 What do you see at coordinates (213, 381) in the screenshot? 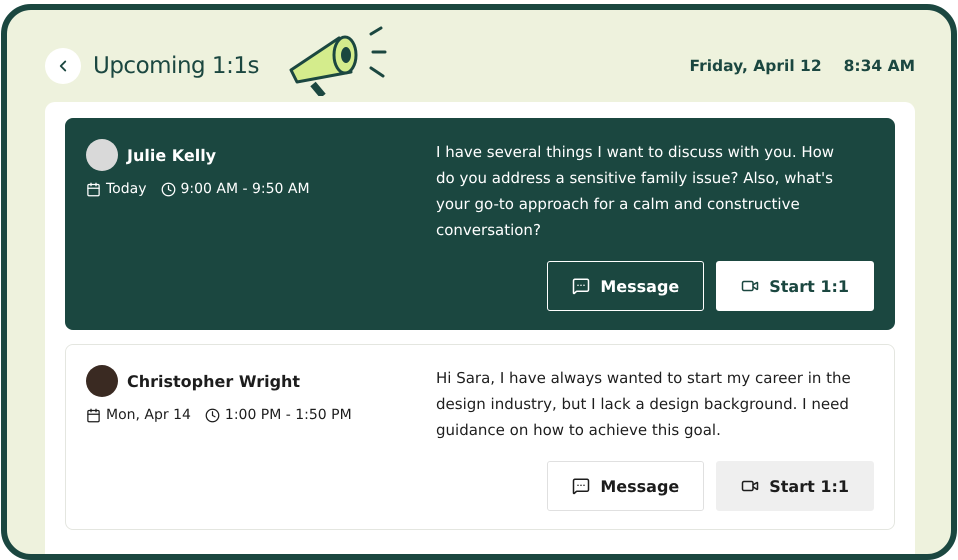
I see `person-name: Christopher Wright` at bounding box center [213, 381].